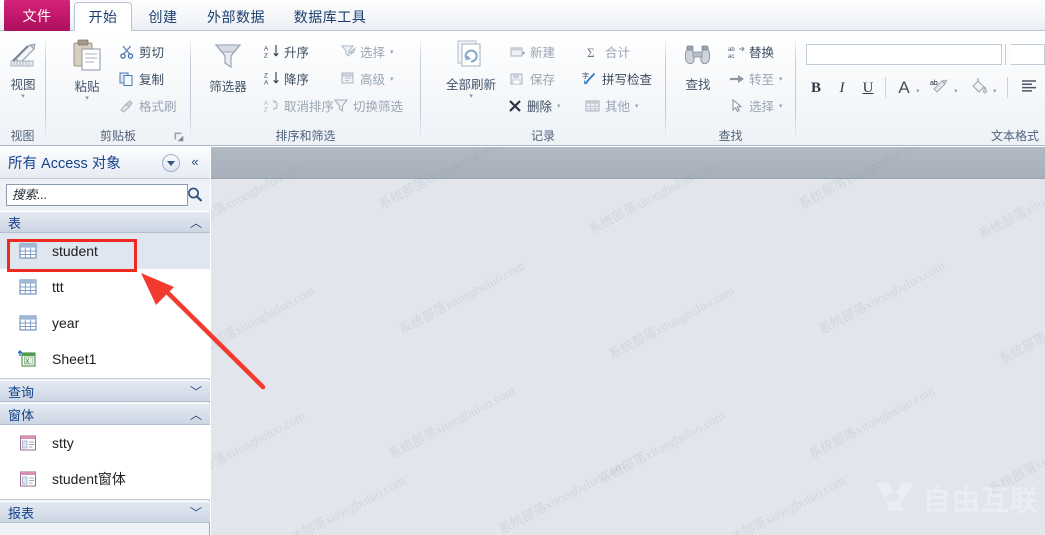 The image size is (1045, 535). I want to click on ribbon-group-clipboard: 粘贴 ▾ 剪切 复制 格式刷 剪贴板, so click(118, 88).